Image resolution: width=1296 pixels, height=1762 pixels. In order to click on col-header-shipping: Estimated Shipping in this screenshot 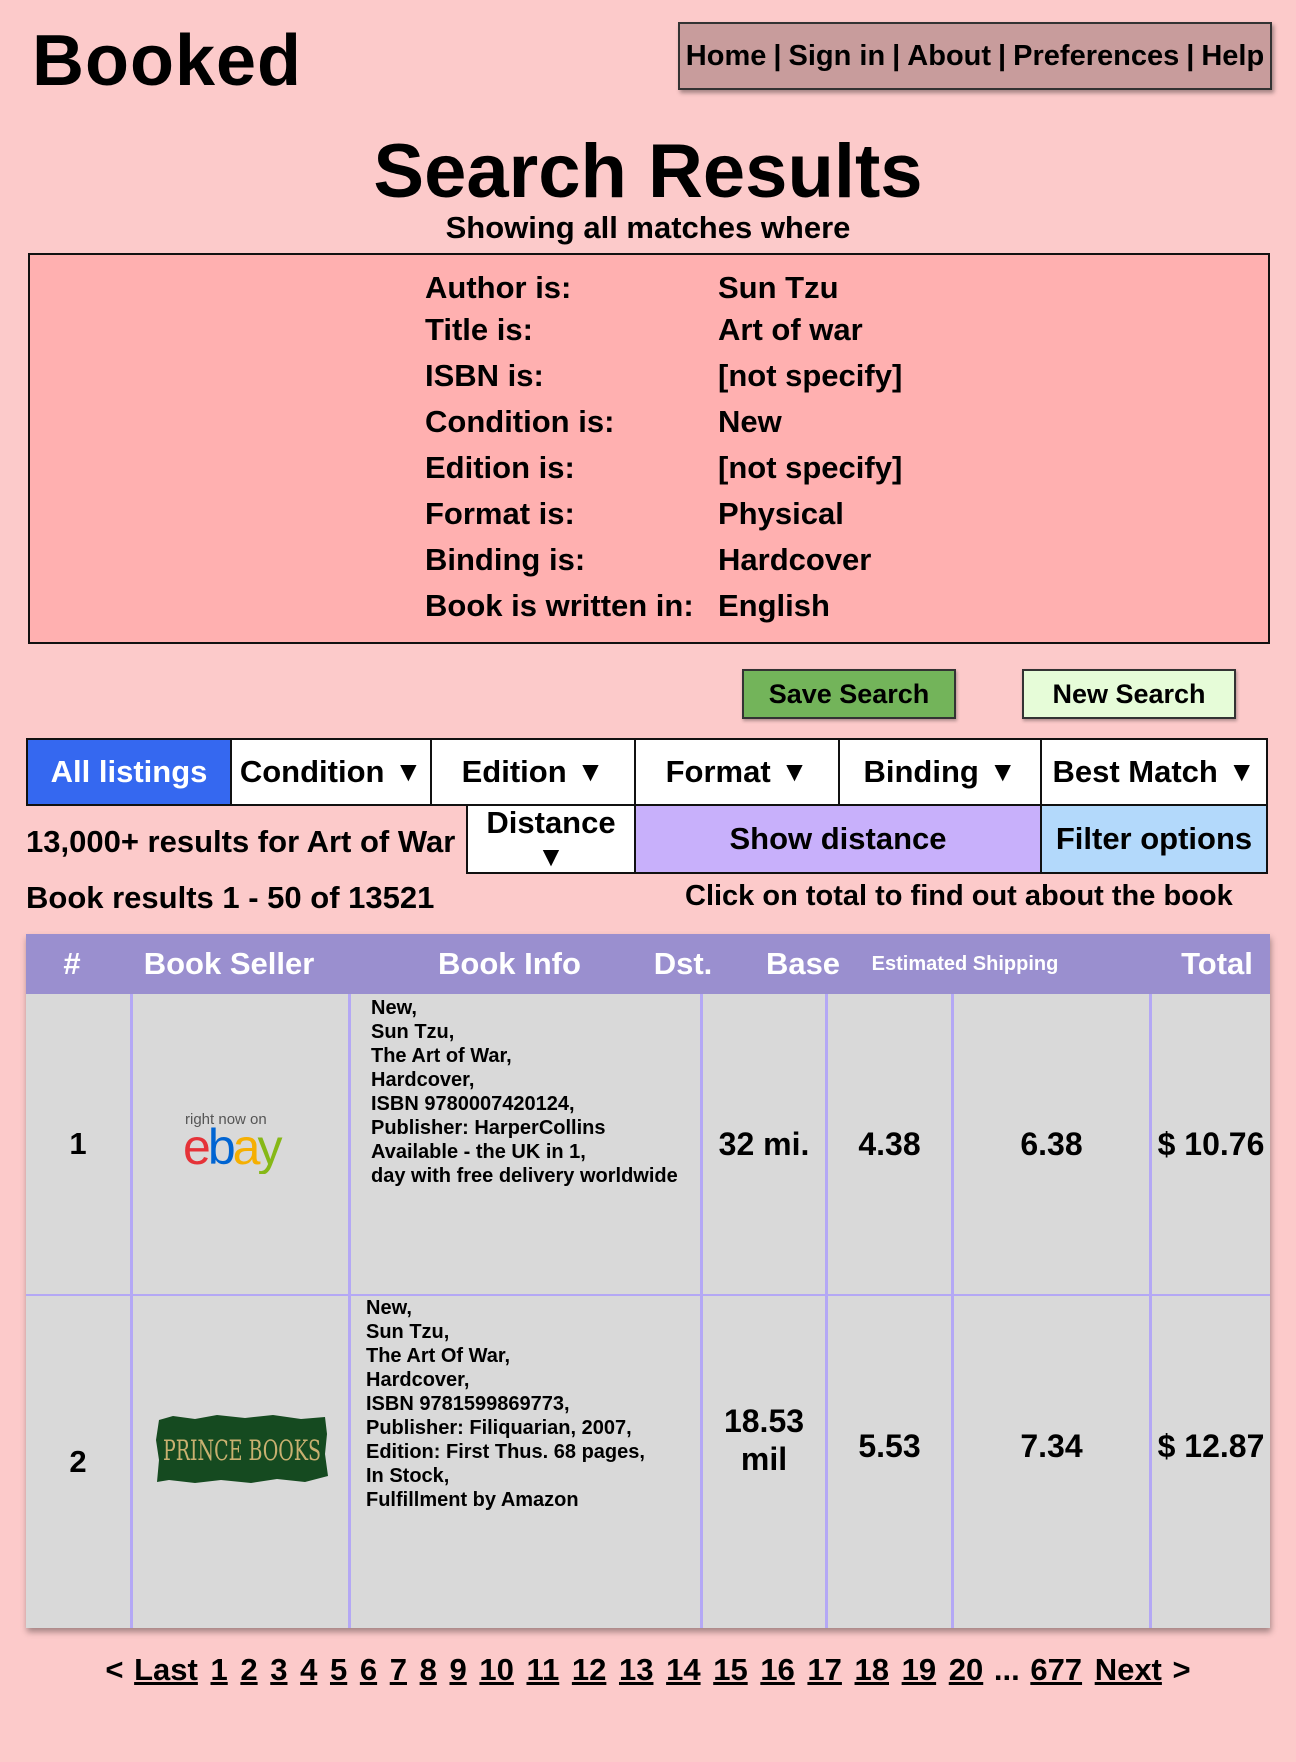, I will do `click(965, 964)`.